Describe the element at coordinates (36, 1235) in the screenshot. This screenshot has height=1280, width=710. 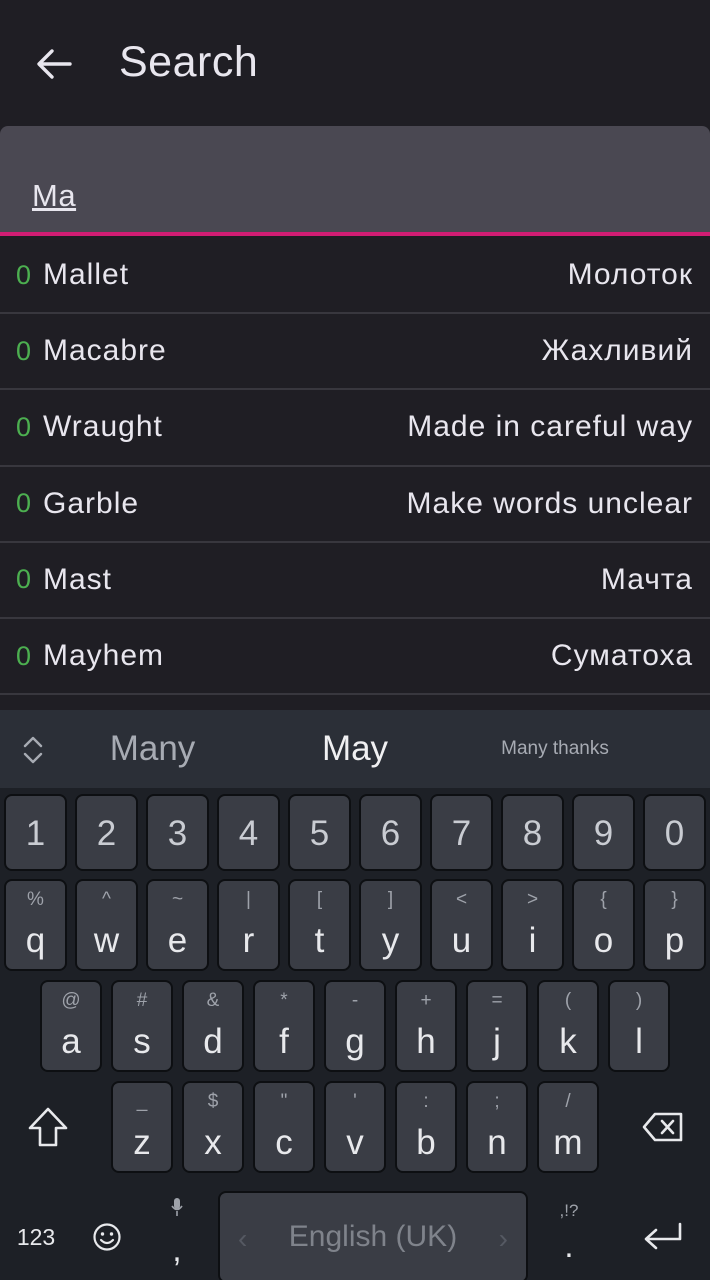
I see `symbols-key: 123` at that location.